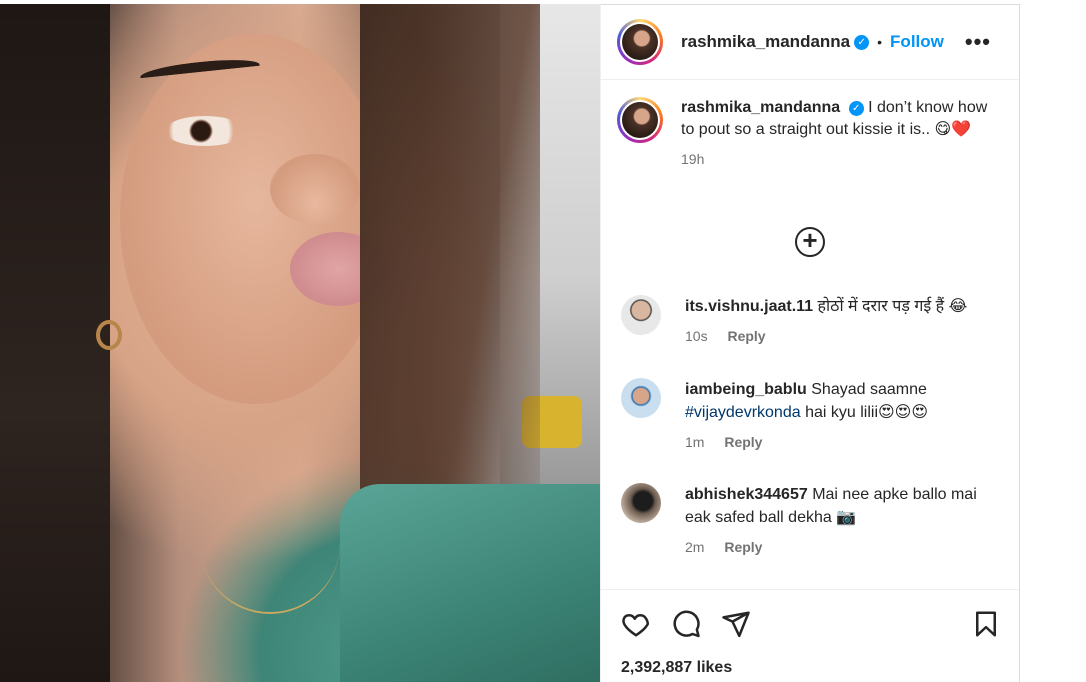 This screenshot has width=1086, height=682. Describe the element at coordinates (694, 547) in the screenshot. I see `comment-timestamp: 2m` at that location.